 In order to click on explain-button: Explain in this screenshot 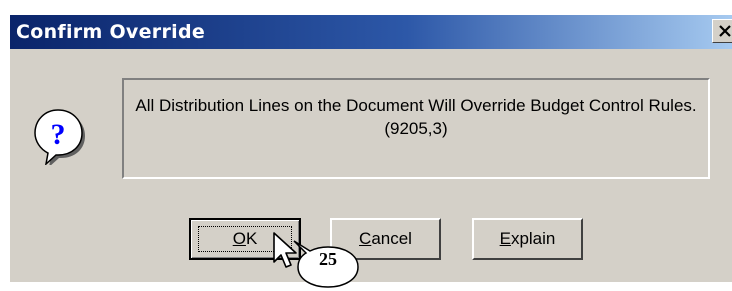, I will do `click(527, 239)`.